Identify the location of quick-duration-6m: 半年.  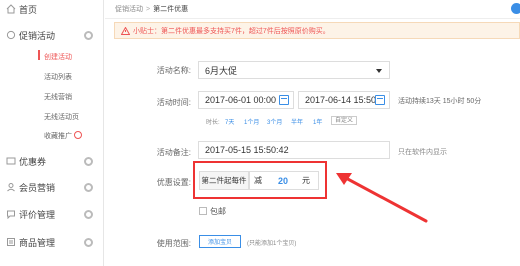
(297, 121).